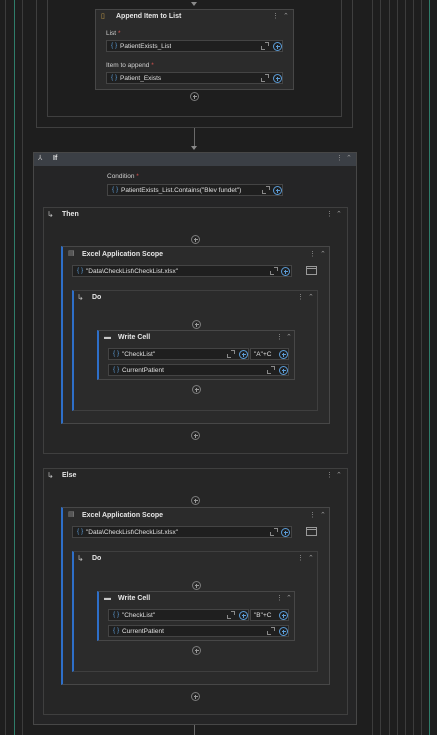  Describe the element at coordinates (194, 78) in the screenshot. I see `item-field: { } Patient_Exists` at that location.